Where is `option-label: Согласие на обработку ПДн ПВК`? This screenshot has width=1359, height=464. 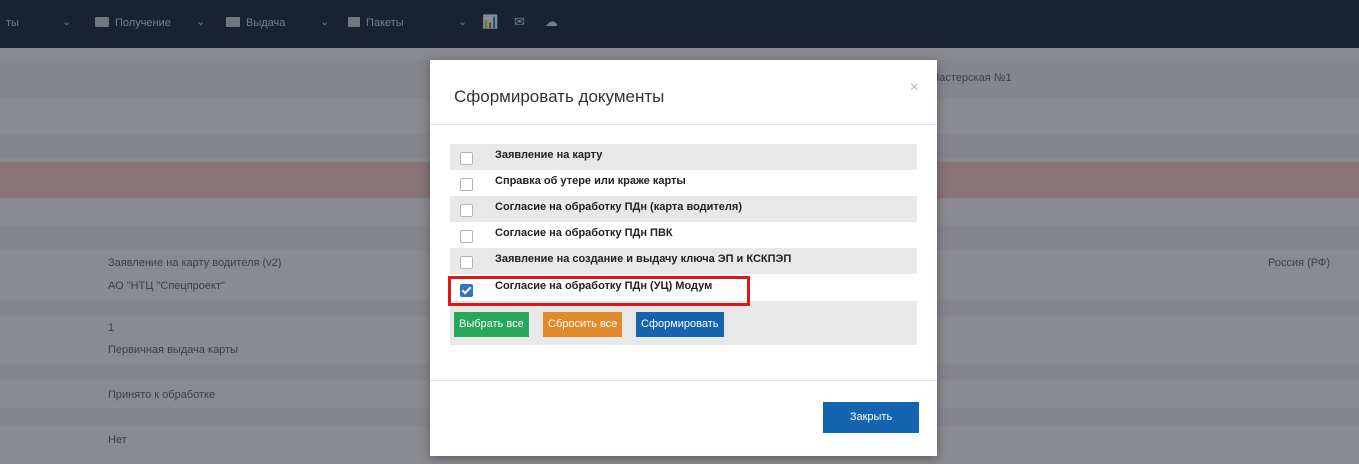 option-label: Согласие на обработку ПДн ПВК is located at coordinates (584, 233).